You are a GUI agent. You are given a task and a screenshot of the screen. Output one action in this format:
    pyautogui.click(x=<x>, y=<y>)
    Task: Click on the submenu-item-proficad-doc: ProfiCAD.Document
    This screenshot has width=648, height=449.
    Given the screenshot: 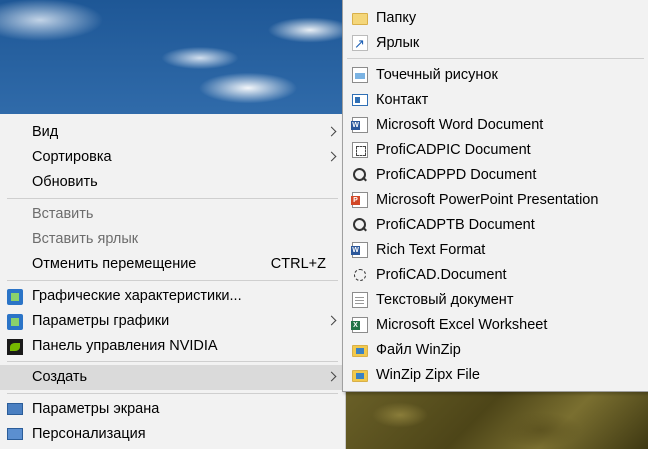 What is the action you would take?
    pyautogui.click(x=495, y=275)
    